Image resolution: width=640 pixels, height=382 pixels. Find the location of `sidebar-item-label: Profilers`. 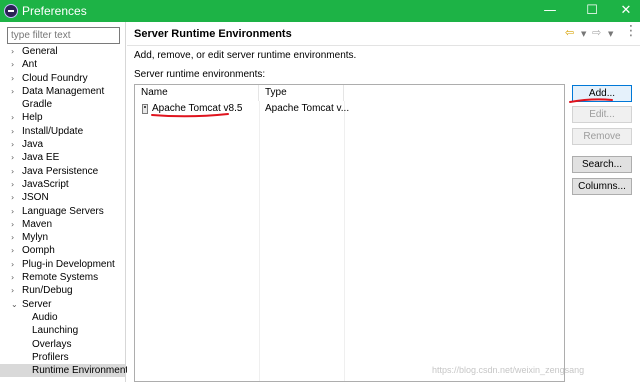

sidebar-item-label: Profilers is located at coordinates (50, 357).